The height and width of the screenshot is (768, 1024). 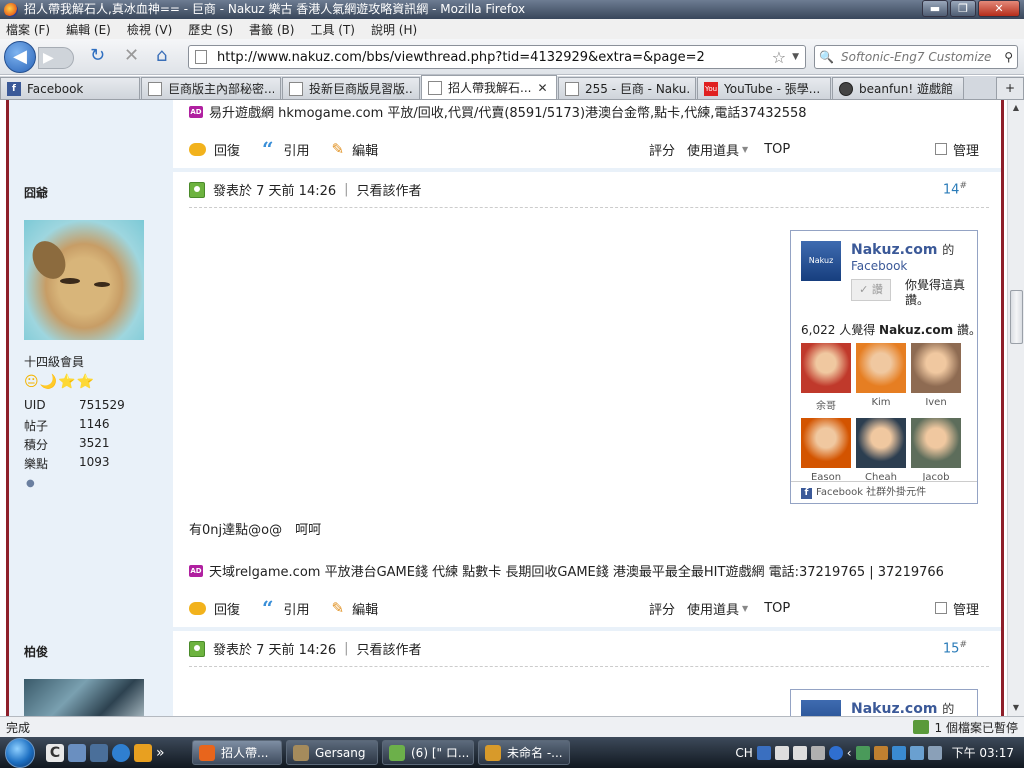 What do you see at coordinates (210, 29) in the screenshot?
I see `menu-history: 歷史 (S)` at bounding box center [210, 29].